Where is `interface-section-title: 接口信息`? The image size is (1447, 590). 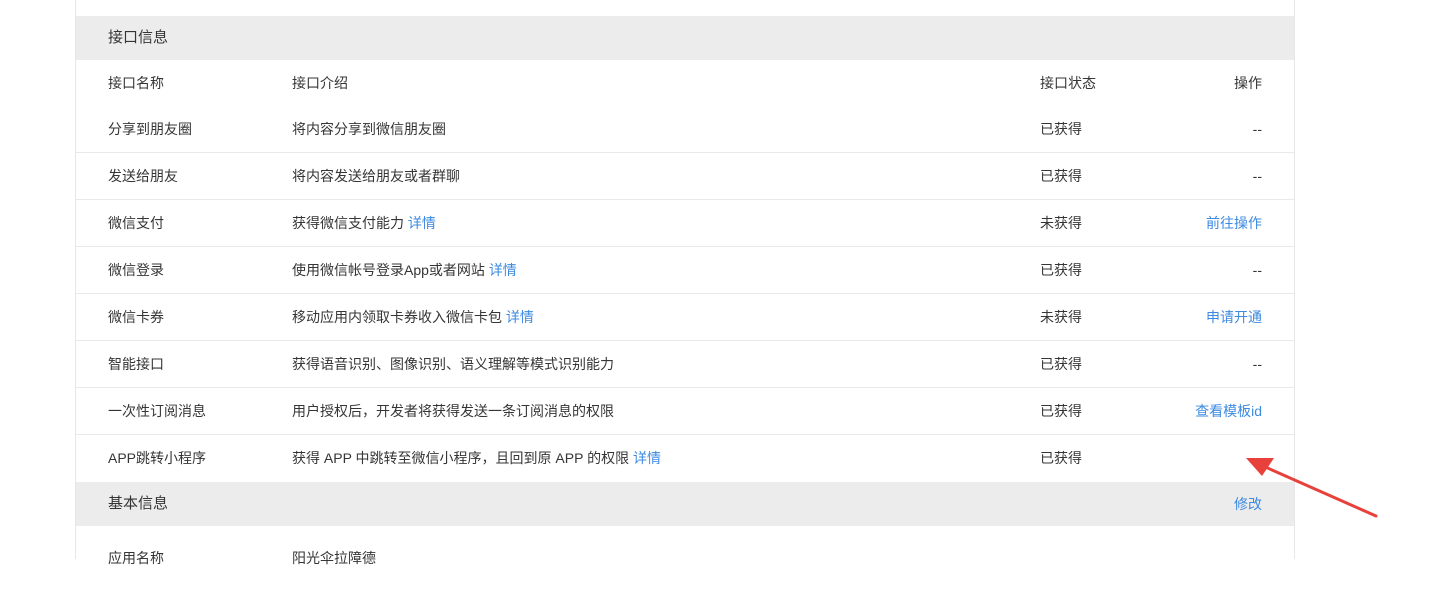
interface-section-title: 接口信息 is located at coordinates (138, 37).